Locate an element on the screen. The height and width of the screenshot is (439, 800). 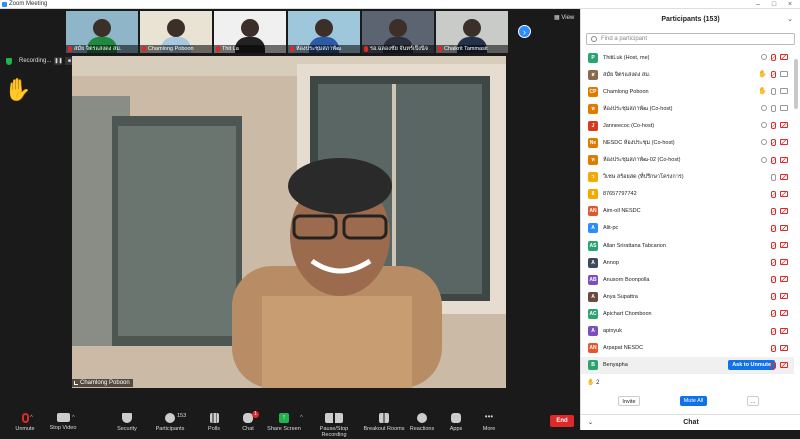
end-meeting-button: End is located at coordinates (562, 421).